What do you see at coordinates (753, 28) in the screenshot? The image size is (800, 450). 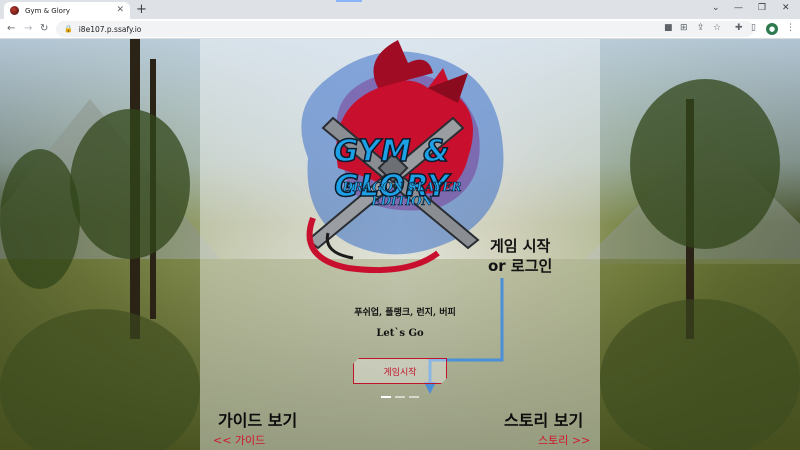 I see `side-panel-icon: ▯` at bounding box center [753, 28].